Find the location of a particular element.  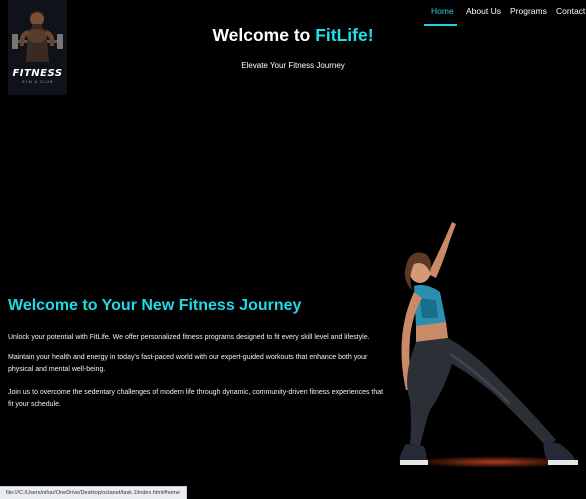

site-tagline: Elevate Your Fitness Journey is located at coordinates (293, 65).